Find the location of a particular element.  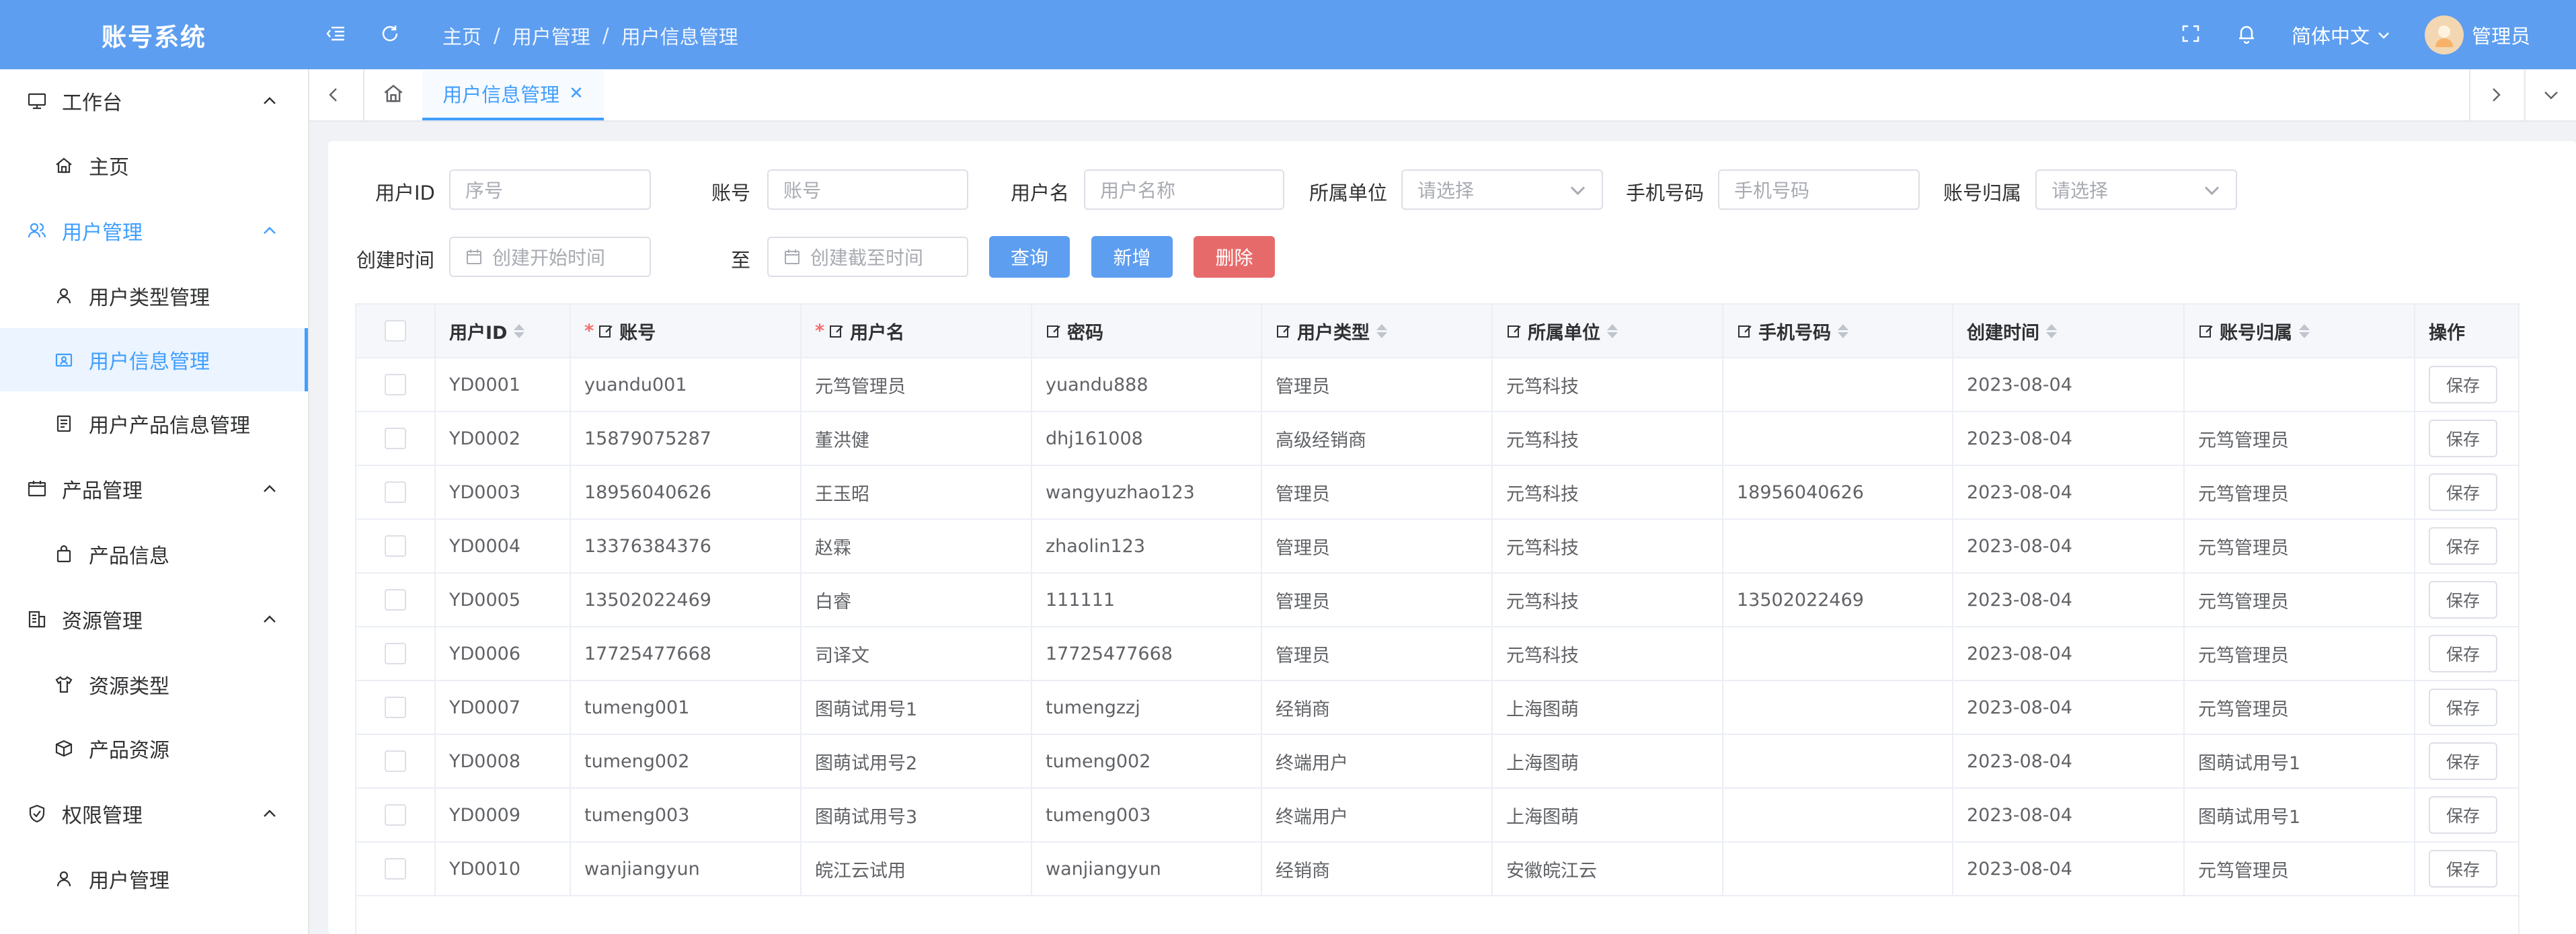

table-cell: yuandu001 is located at coordinates (687, 384).